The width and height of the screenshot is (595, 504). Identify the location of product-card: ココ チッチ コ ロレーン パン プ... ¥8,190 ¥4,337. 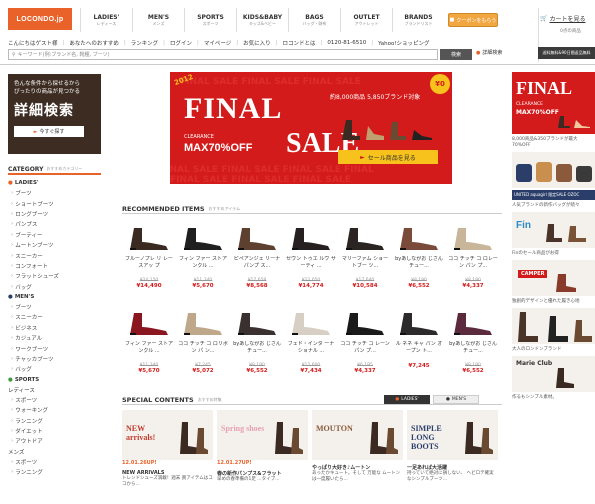
(473, 264).